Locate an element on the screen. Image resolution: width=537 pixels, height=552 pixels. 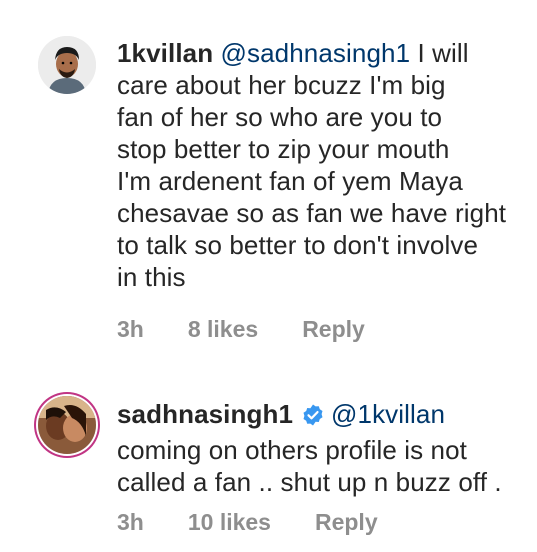
mention: @1kvillan is located at coordinates (388, 414).